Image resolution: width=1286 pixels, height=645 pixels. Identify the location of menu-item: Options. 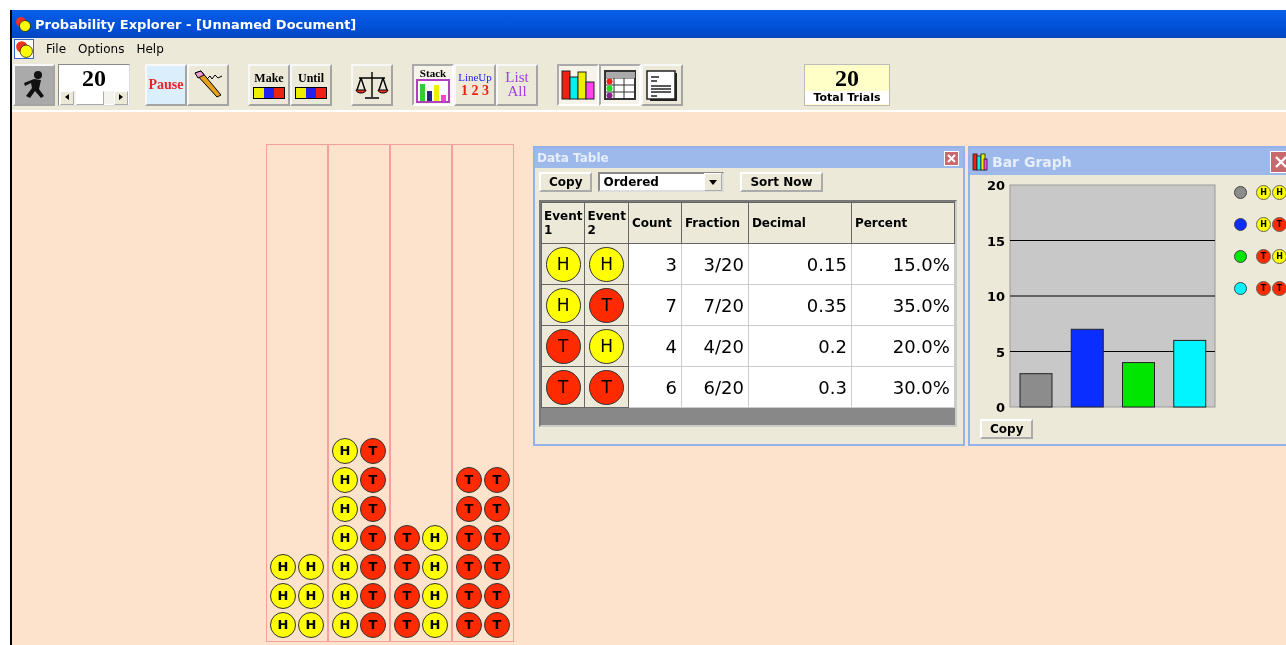
(101, 49).